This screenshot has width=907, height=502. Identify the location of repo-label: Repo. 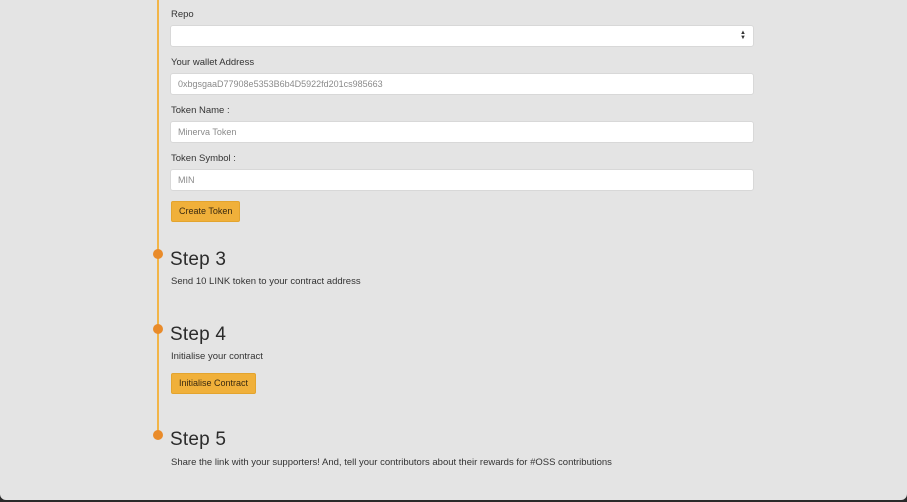
(182, 14).